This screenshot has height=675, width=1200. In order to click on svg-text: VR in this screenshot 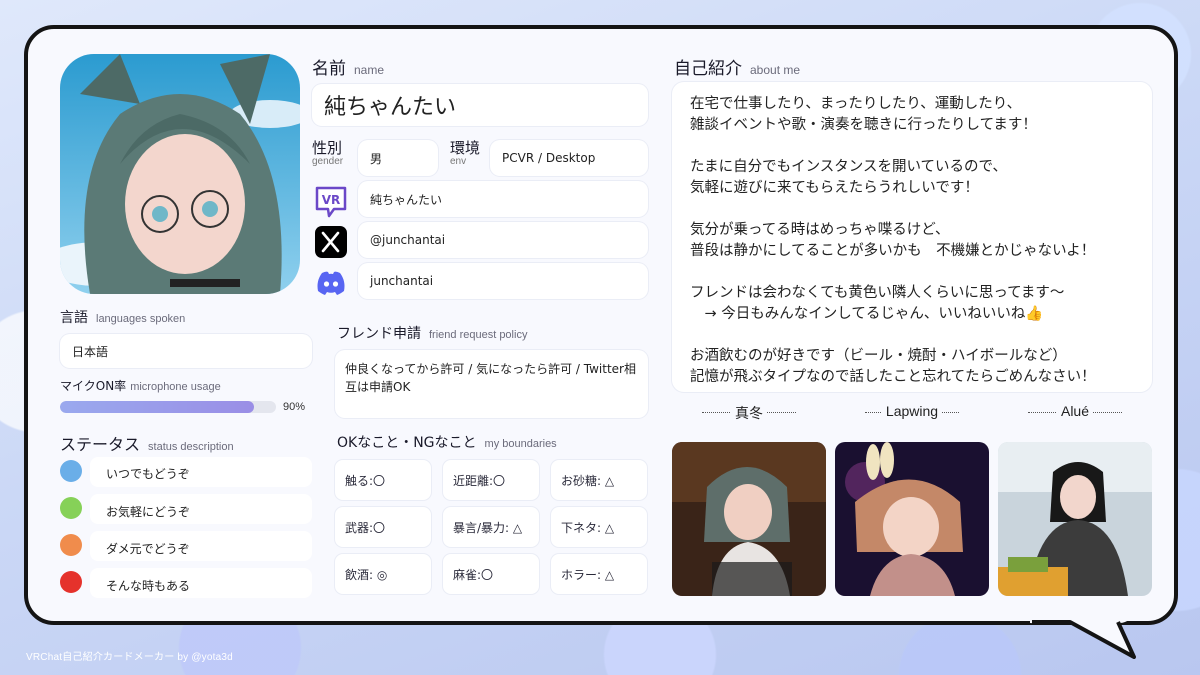, I will do `click(331, 200)`.